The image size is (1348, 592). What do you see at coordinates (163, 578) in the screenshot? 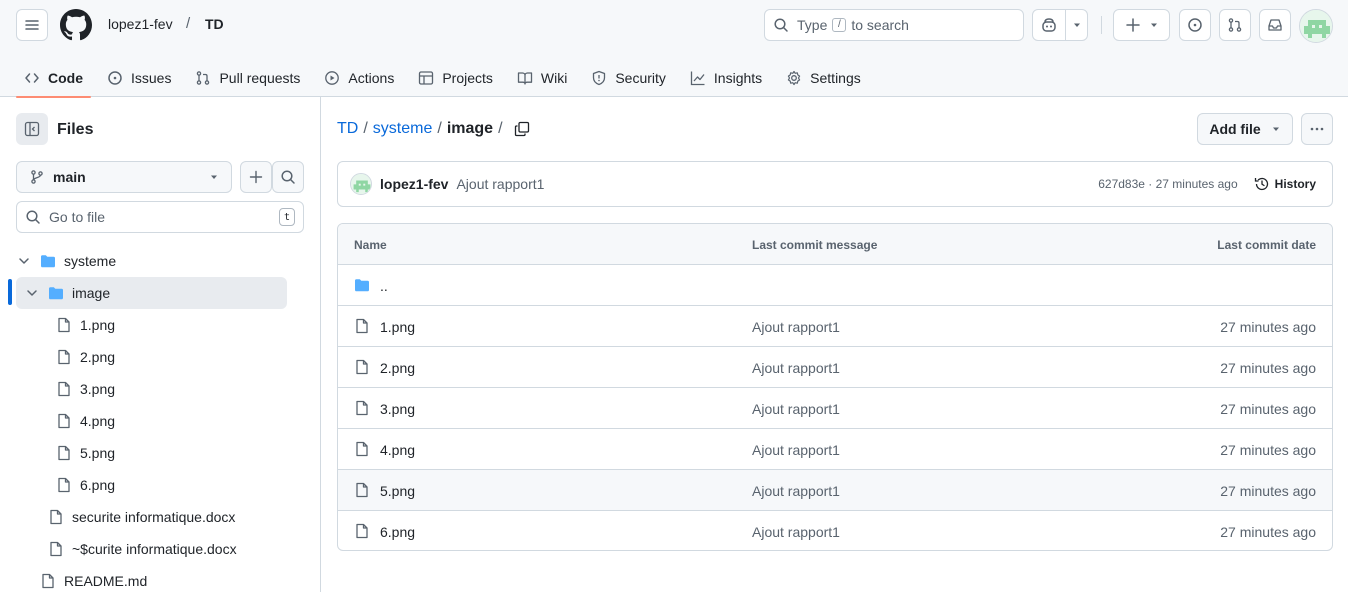
I see `tree-item-file: README.md` at bounding box center [163, 578].